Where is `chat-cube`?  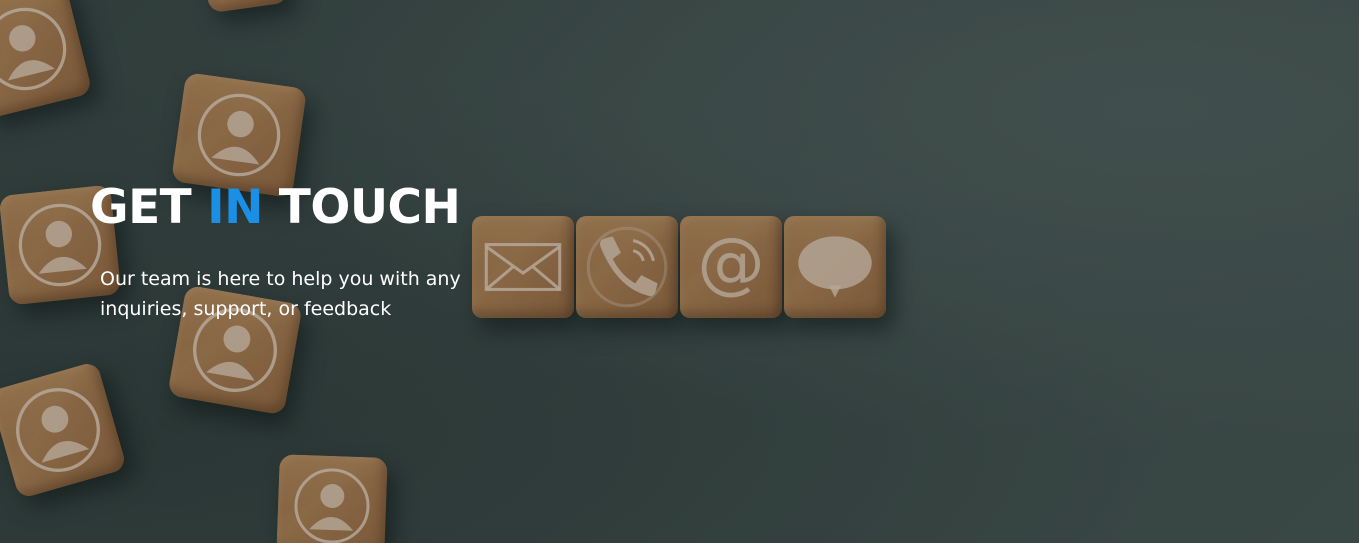
chat-cube is located at coordinates (835, 267).